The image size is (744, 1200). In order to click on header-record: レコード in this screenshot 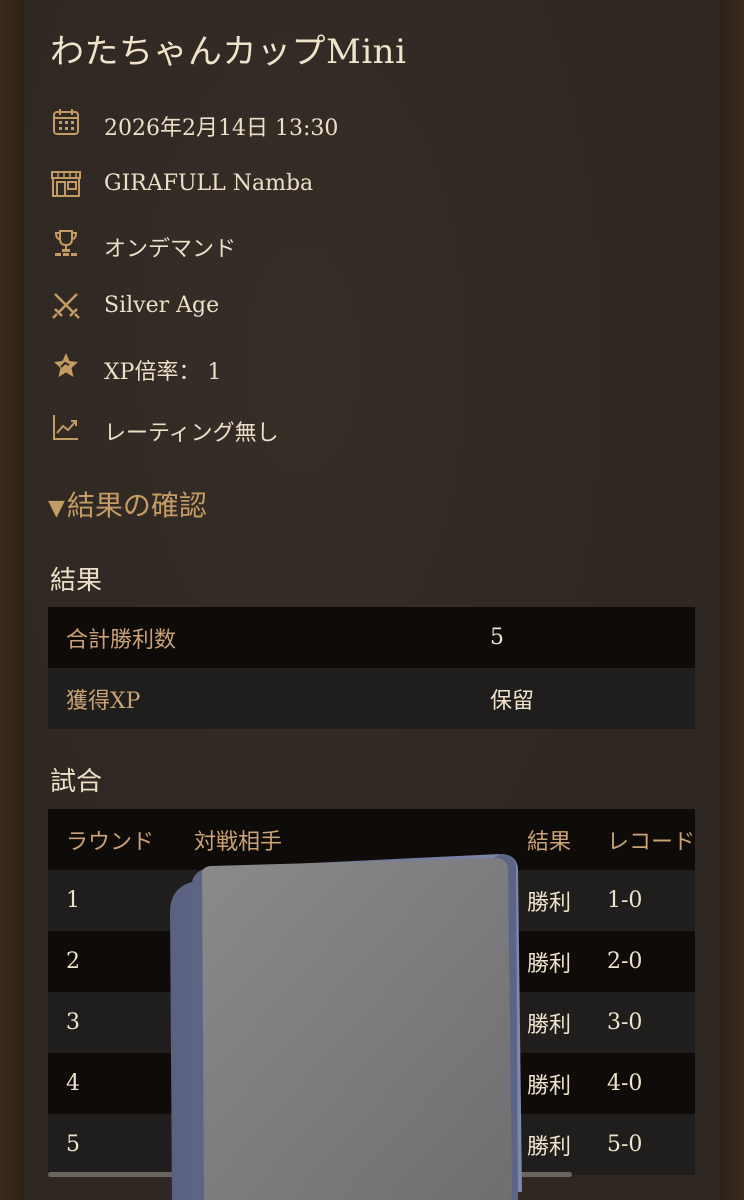, I will do `click(651, 842)`.